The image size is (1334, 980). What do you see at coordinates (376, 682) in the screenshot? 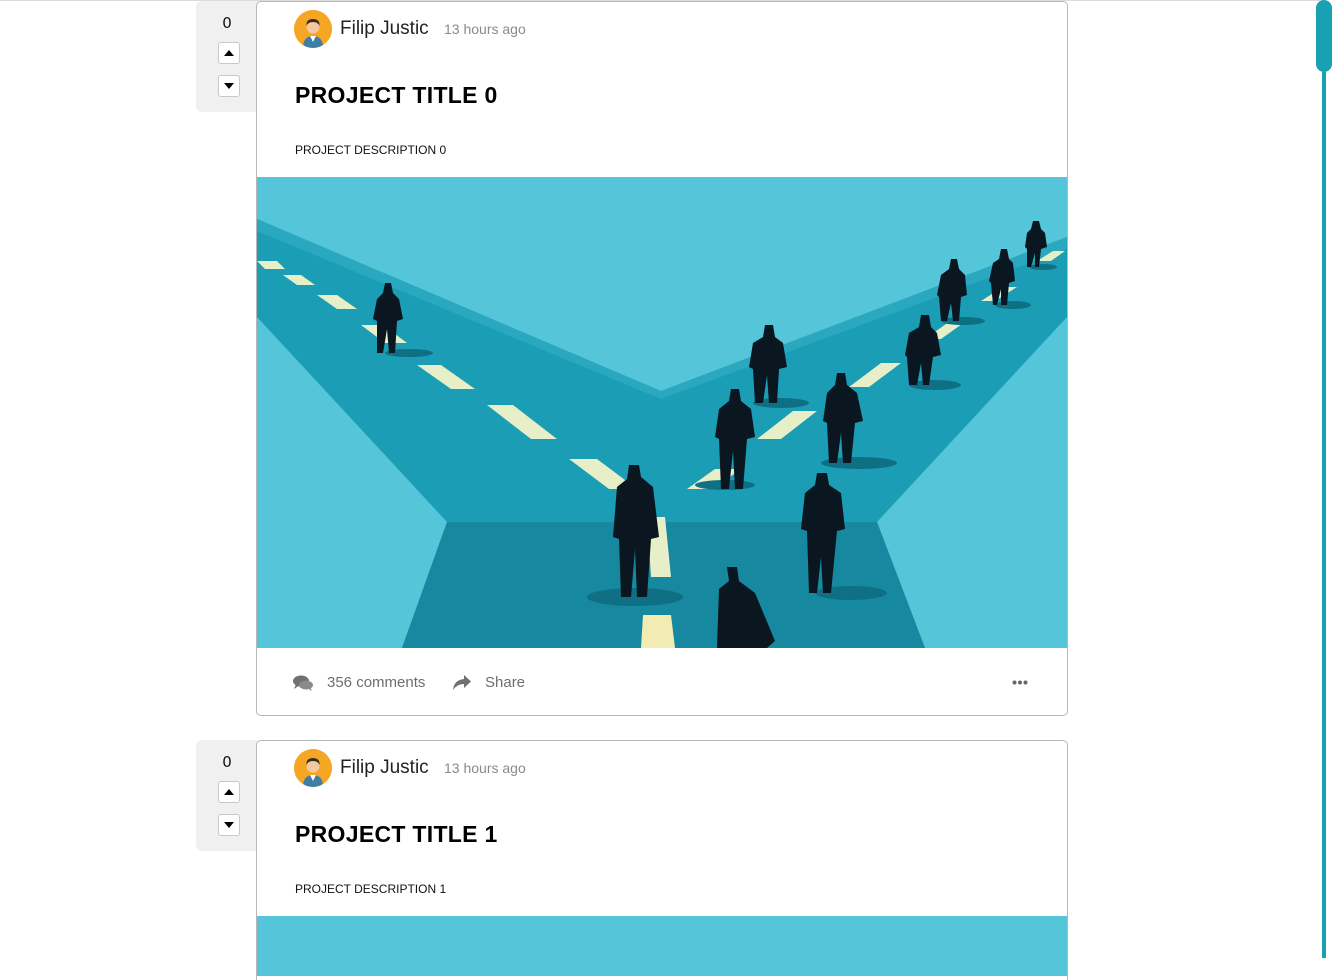
I see `comments-count: 356 comments` at bounding box center [376, 682].